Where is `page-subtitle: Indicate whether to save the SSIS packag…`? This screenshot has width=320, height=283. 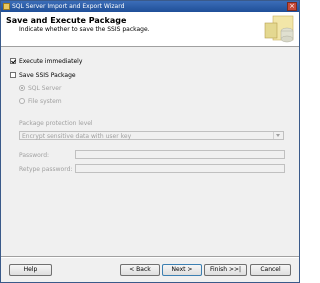
page-subtitle: Indicate whether to save the SSIS packag… is located at coordinates (84, 29).